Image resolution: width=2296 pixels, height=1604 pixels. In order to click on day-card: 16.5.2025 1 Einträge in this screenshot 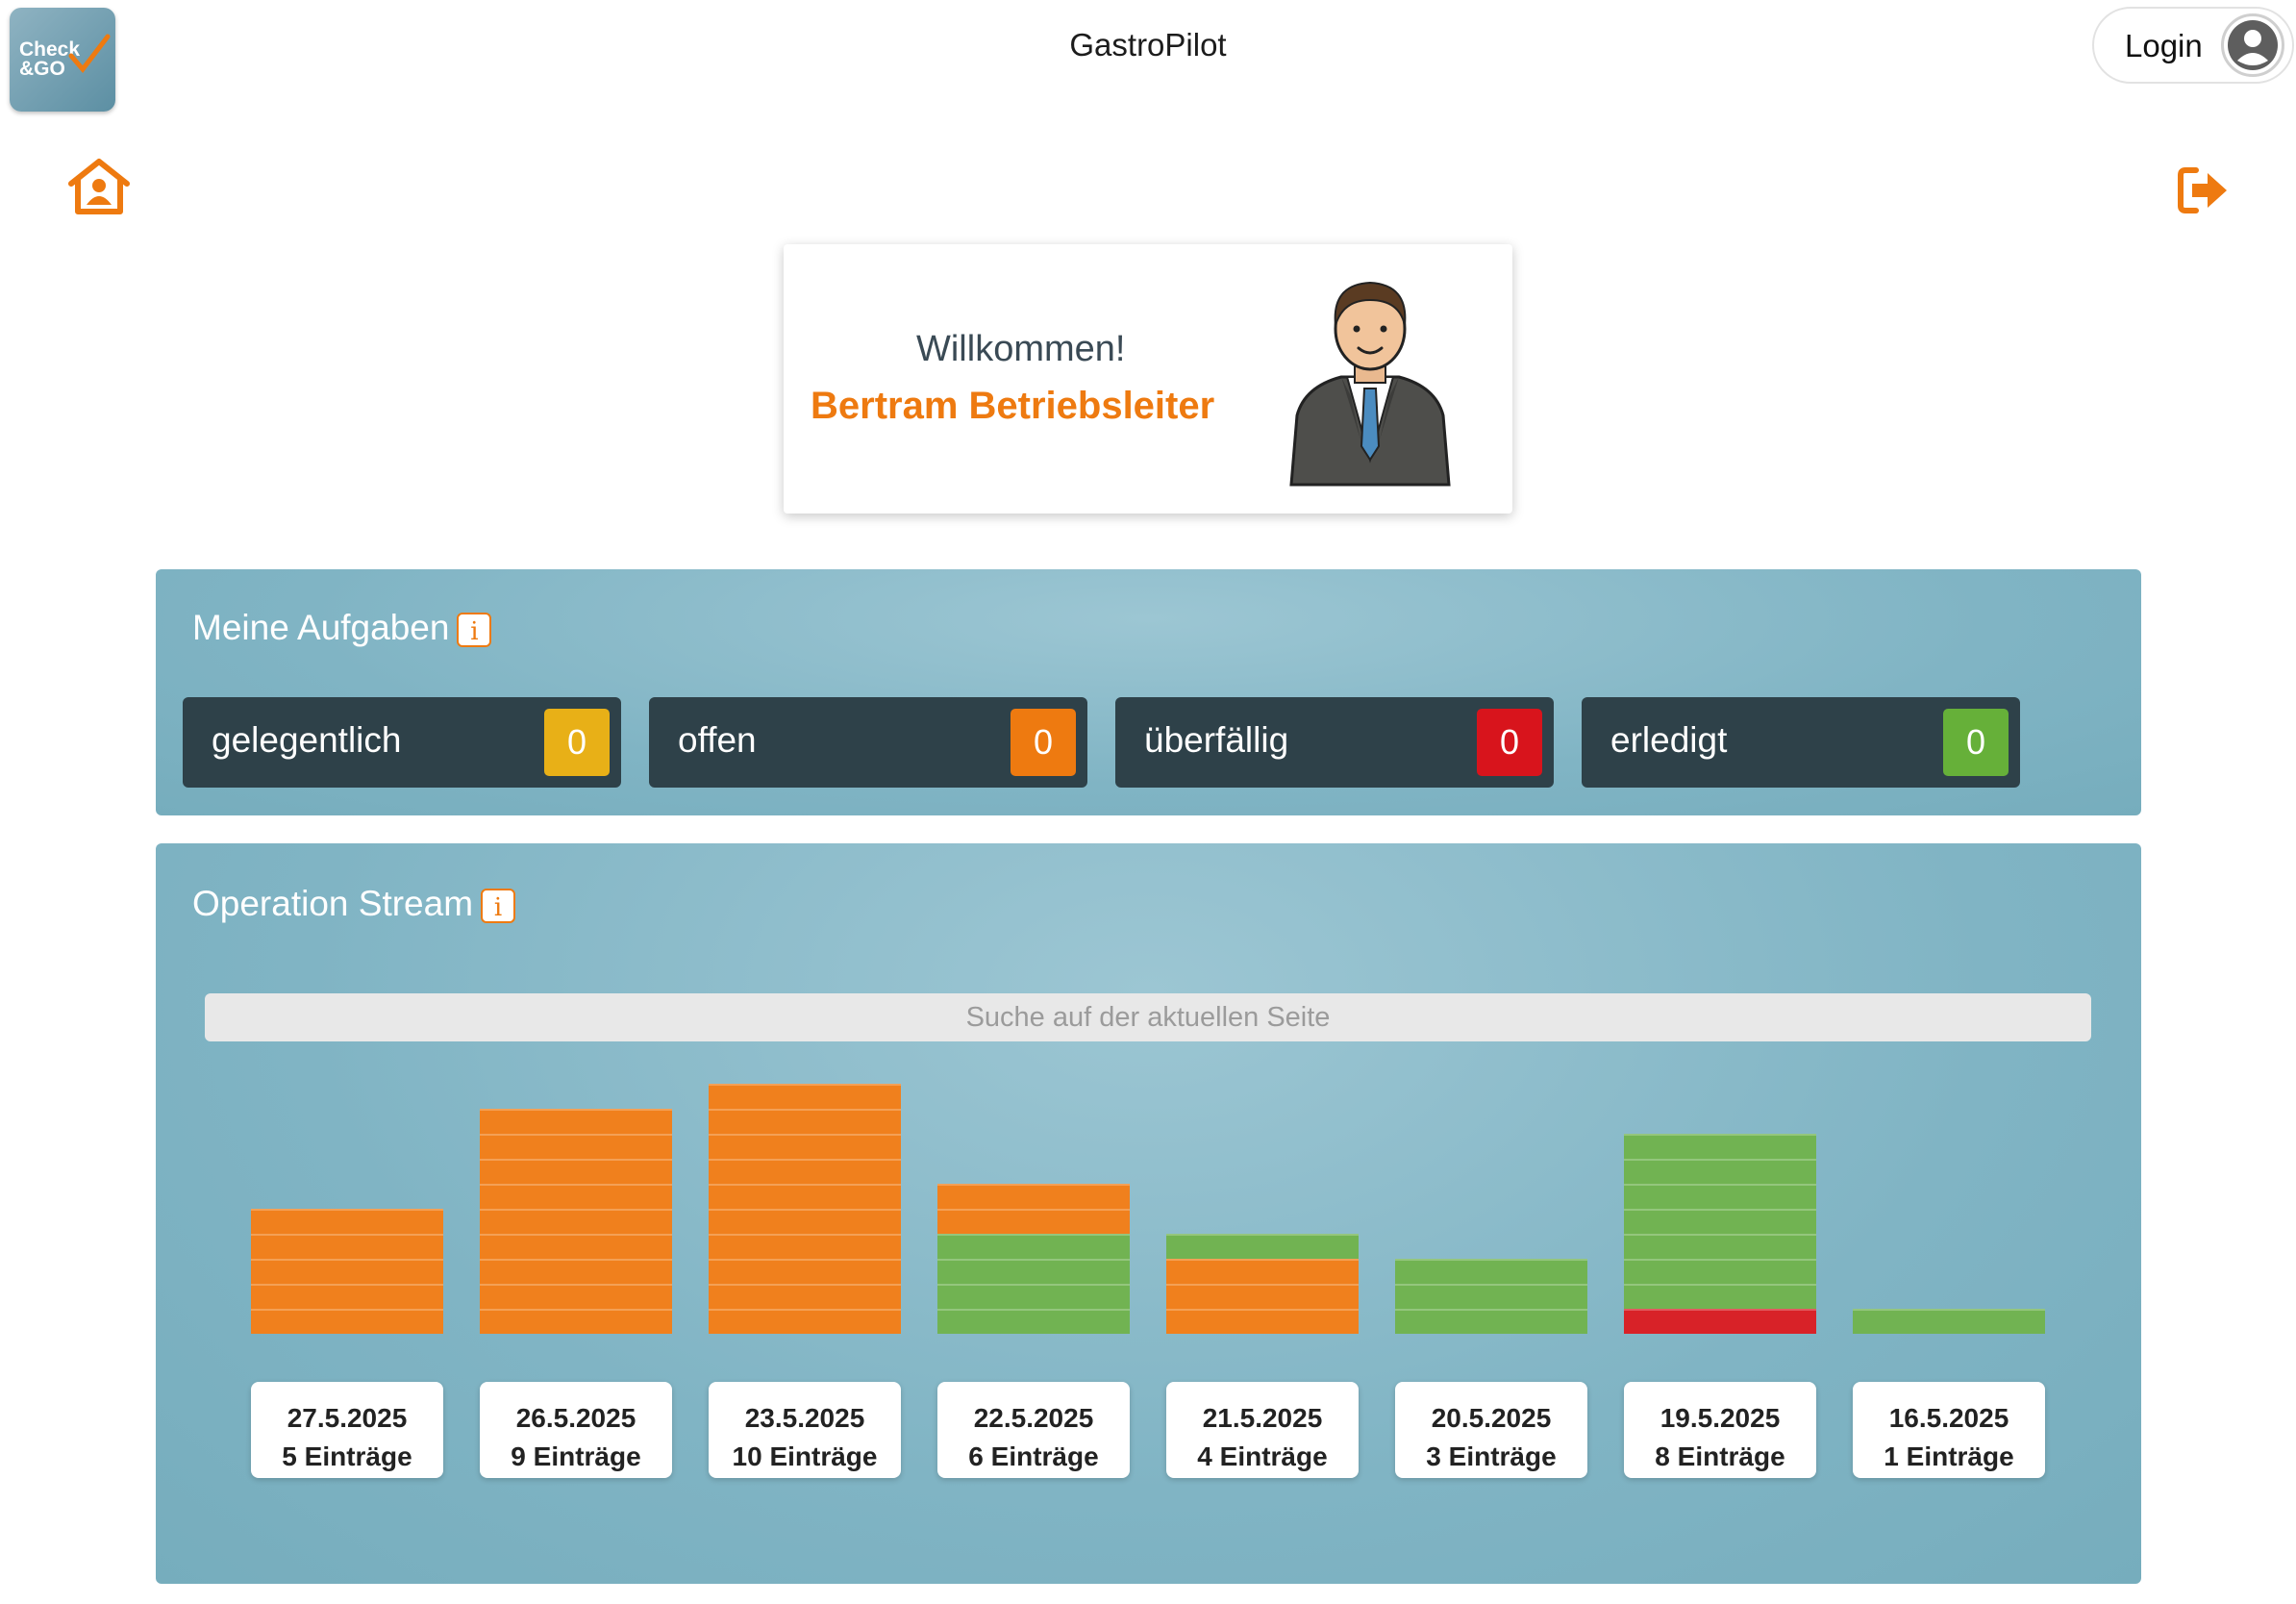, I will do `click(1949, 1430)`.